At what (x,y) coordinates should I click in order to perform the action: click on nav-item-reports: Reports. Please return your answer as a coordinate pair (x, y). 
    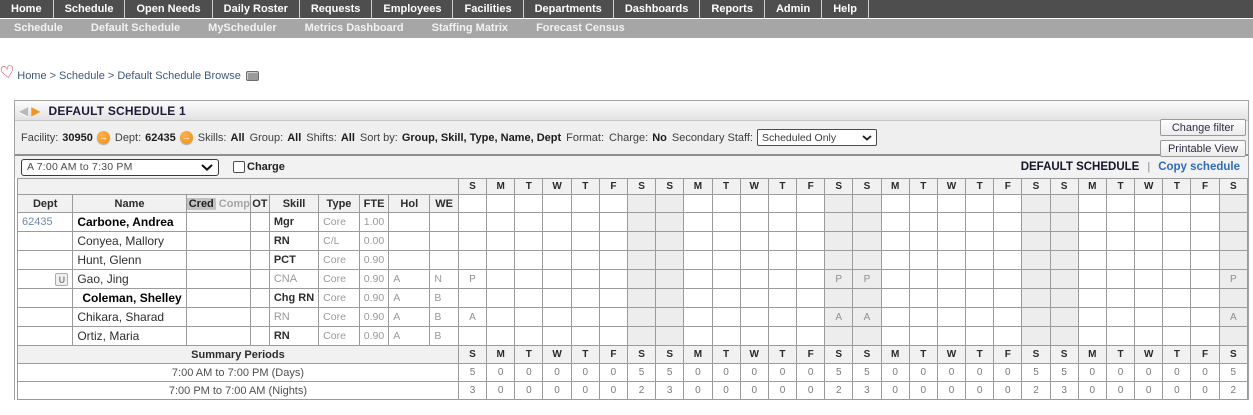
    Looking at the image, I should click on (732, 9).